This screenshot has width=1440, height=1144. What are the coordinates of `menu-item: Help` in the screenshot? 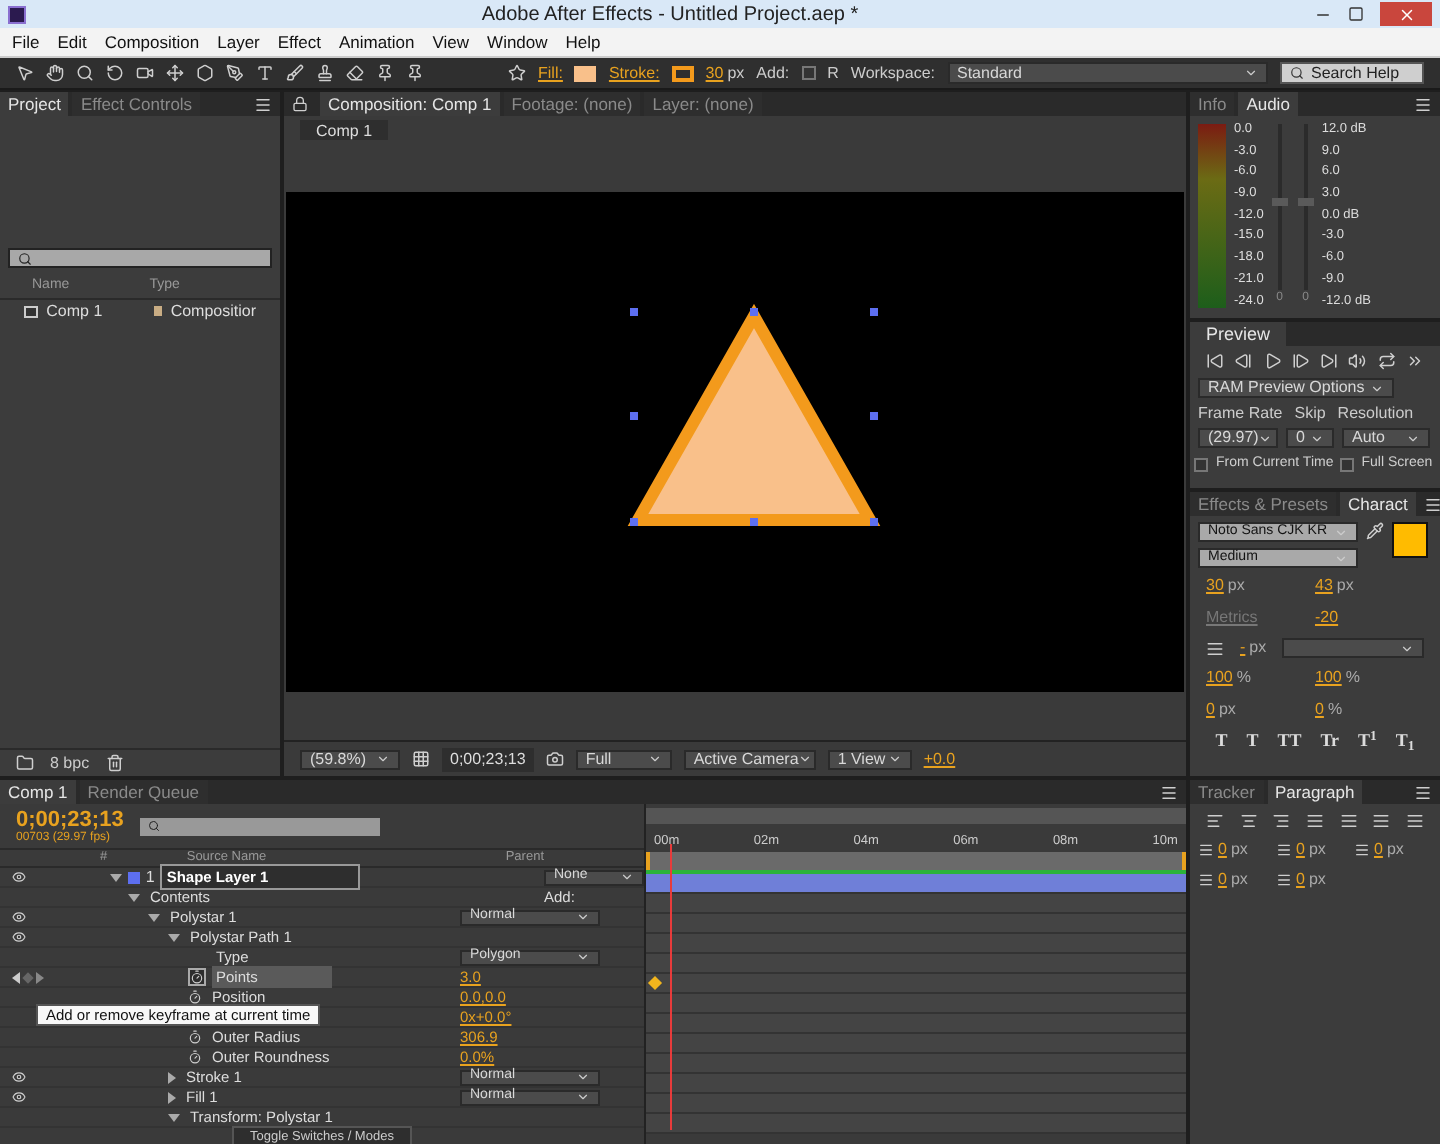 It's located at (583, 42).